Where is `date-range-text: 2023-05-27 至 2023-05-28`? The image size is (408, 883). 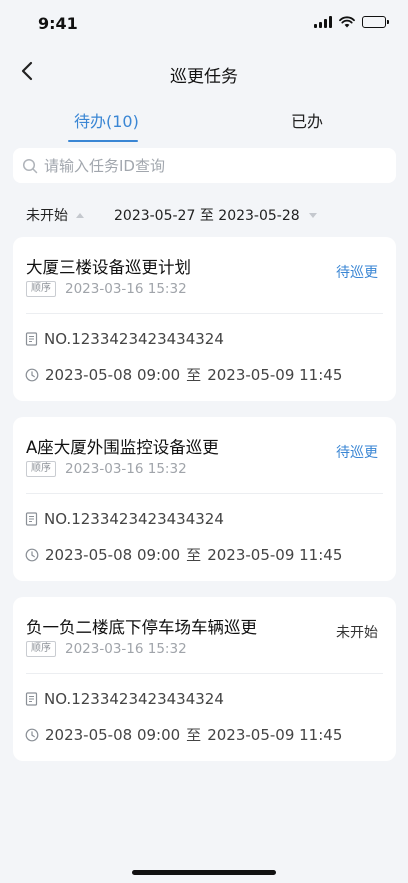 date-range-text: 2023-05-27 至 2023-05-28 is located at coordinates (207, 215).